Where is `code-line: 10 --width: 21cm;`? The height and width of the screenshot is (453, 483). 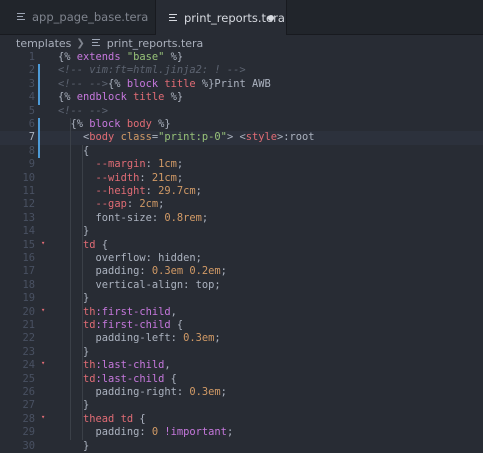 code-line: 10 --width: 21cm; is located at coordinates (241, 178).